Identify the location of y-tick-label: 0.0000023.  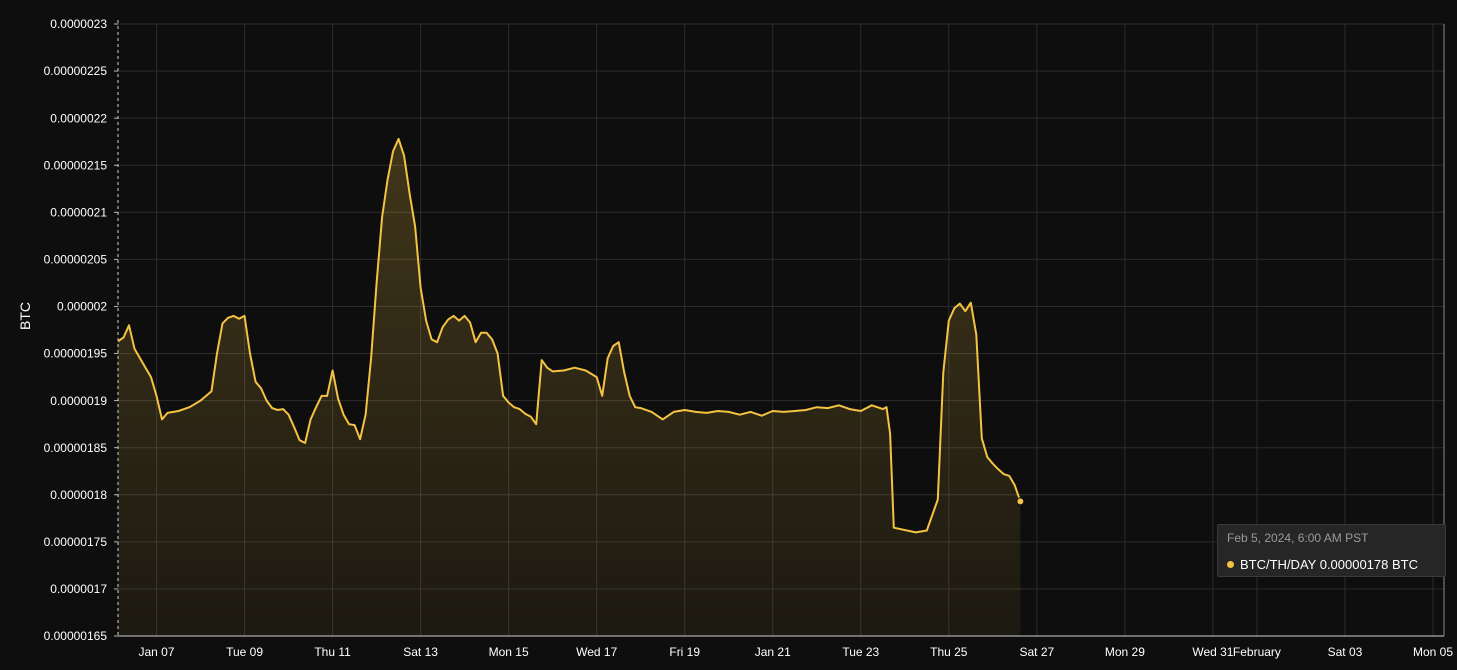
(78, 24).